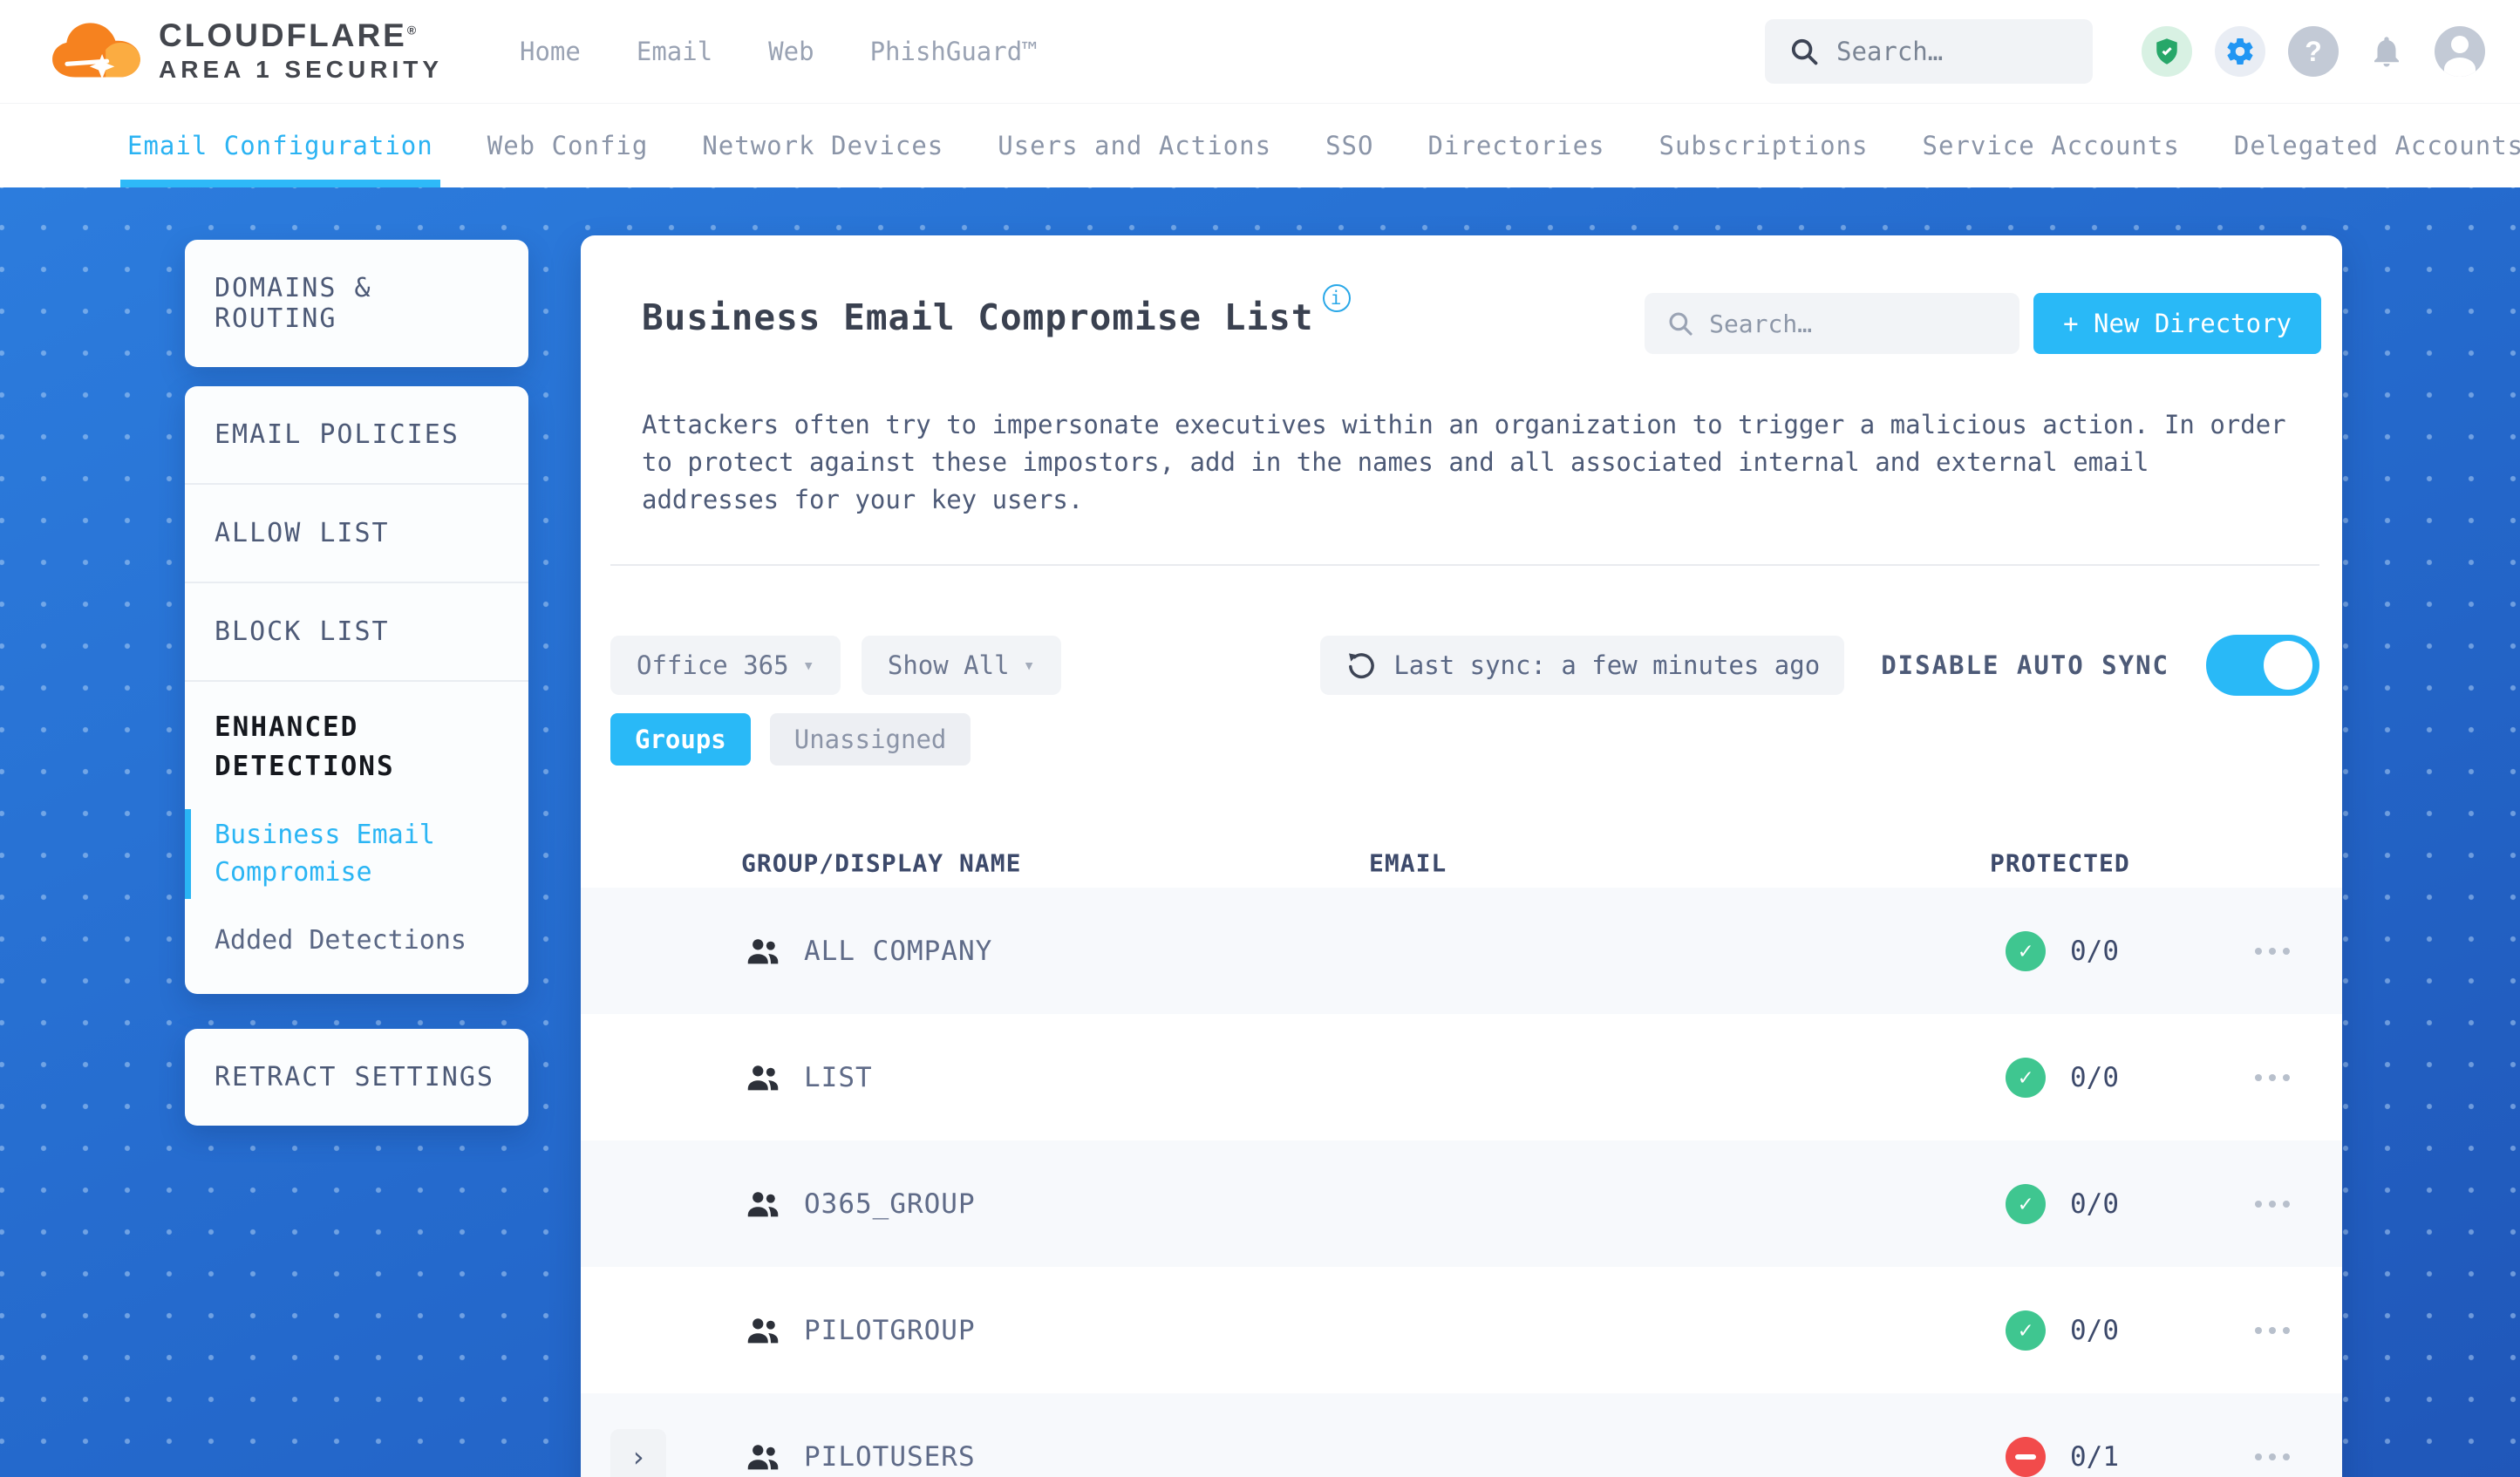 The height and width of the screenshot is (1477, 2520). I want to click on global-search, so click(1929, 52).